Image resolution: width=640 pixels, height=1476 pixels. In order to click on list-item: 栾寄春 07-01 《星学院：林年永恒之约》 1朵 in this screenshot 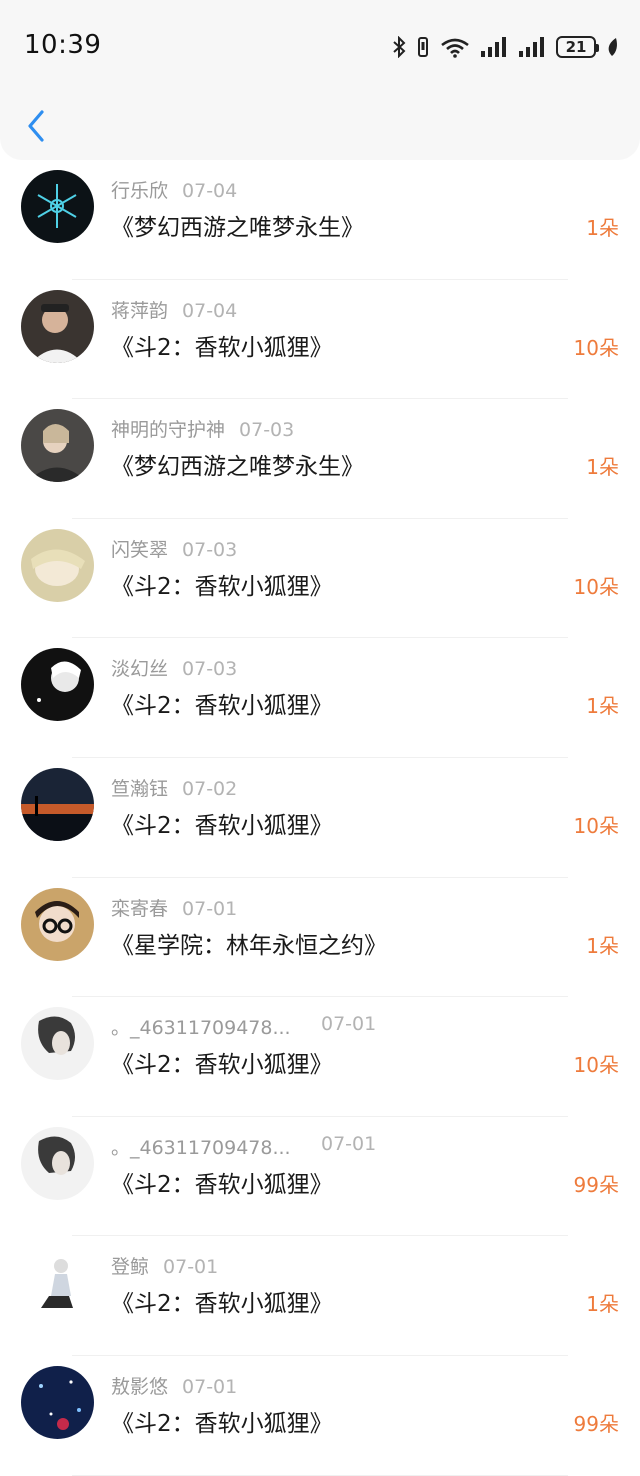, I will do `click(320, 938)`.